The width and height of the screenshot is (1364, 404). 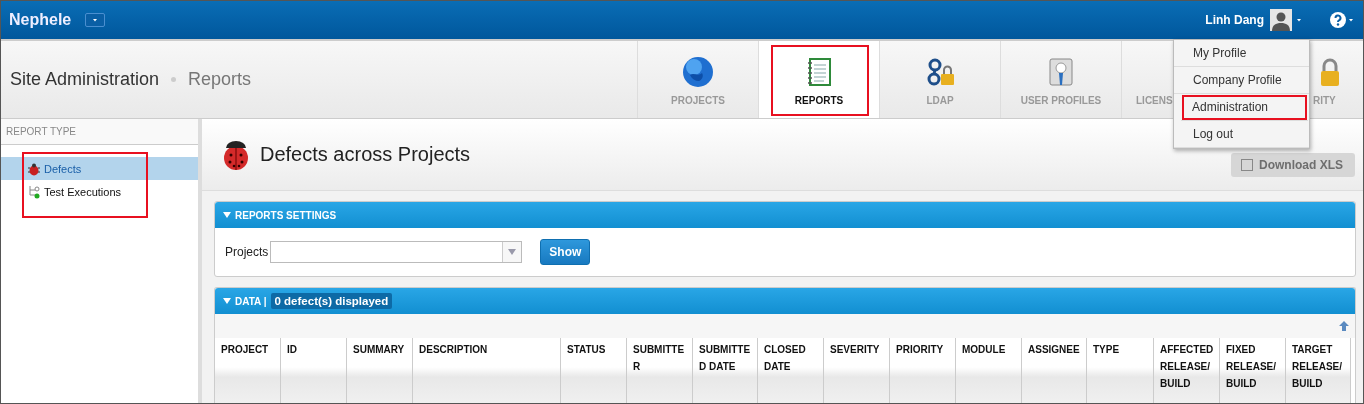 What do you see at coordinates (85, 79) in the screenshot?
I see `breadcrumb: Site Administration` at bounding box center [85, 79].